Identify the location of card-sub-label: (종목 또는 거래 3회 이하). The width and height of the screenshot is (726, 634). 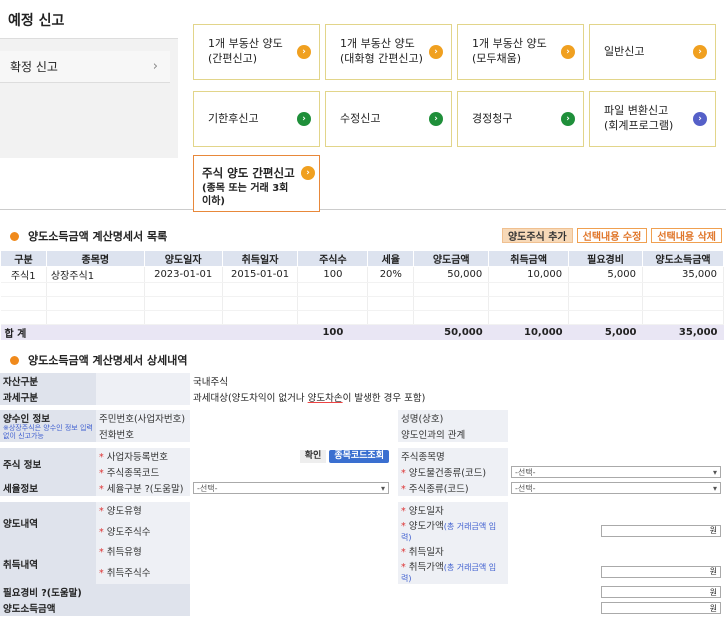
(245, 195).